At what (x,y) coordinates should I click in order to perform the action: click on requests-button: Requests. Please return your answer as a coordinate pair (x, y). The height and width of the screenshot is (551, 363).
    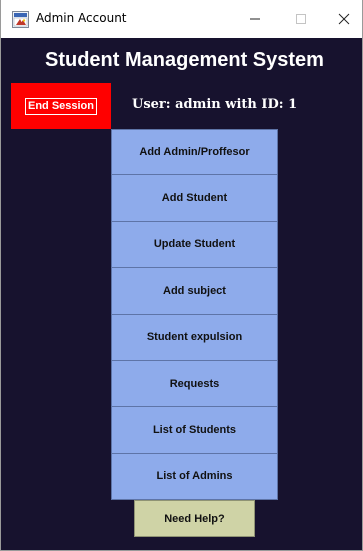
    Looking at the image, I should click on (194, 384).